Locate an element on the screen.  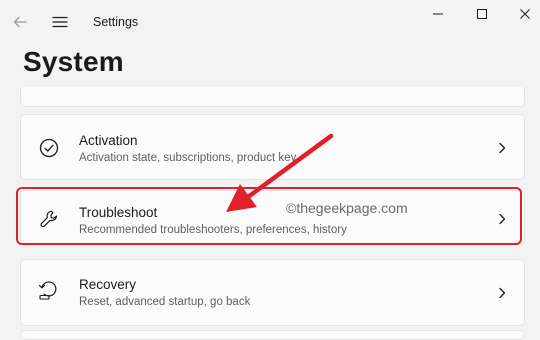
annotation-arrow is located at coordinates (280, 172).